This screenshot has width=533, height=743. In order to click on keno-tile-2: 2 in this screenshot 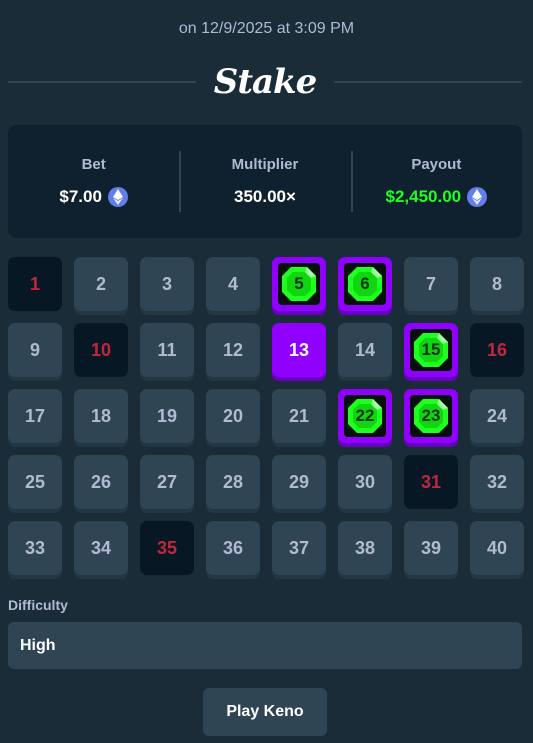, I will do `click(101, 284)`.